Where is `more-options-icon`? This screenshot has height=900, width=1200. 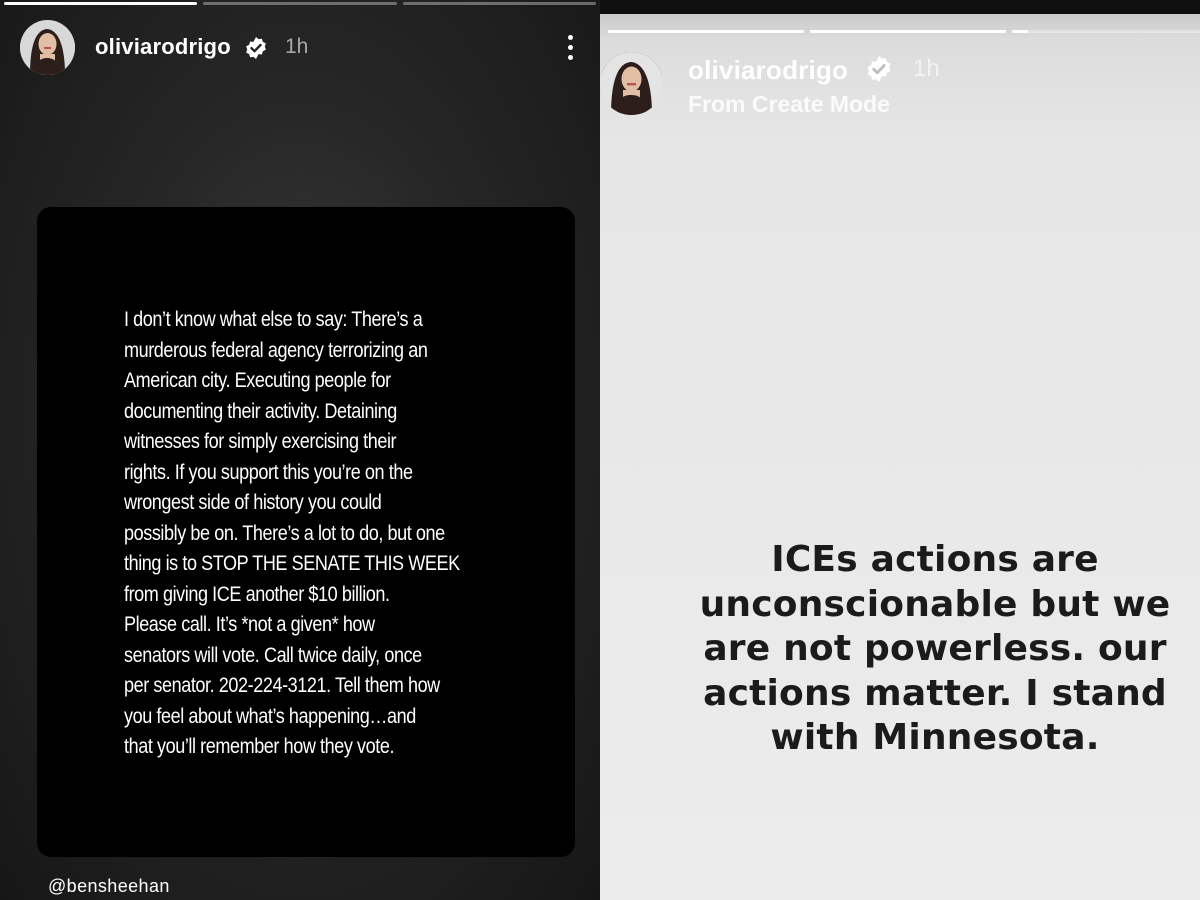
more-options-icon is located at coordinates (570, 47).